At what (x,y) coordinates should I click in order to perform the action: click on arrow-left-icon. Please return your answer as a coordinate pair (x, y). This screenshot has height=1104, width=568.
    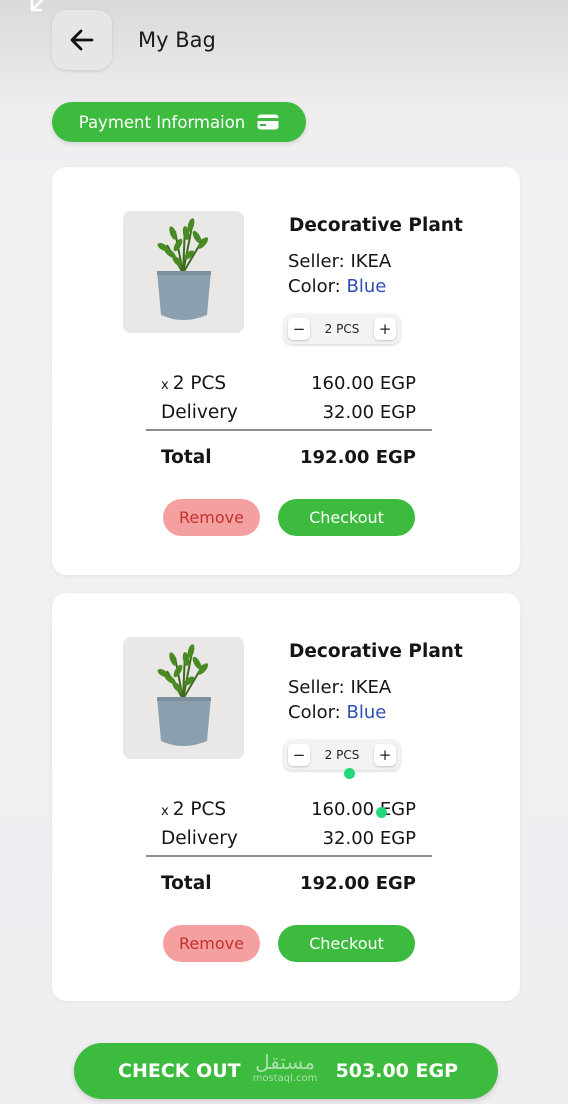
    Looking at the image, I should click on (82, 40).